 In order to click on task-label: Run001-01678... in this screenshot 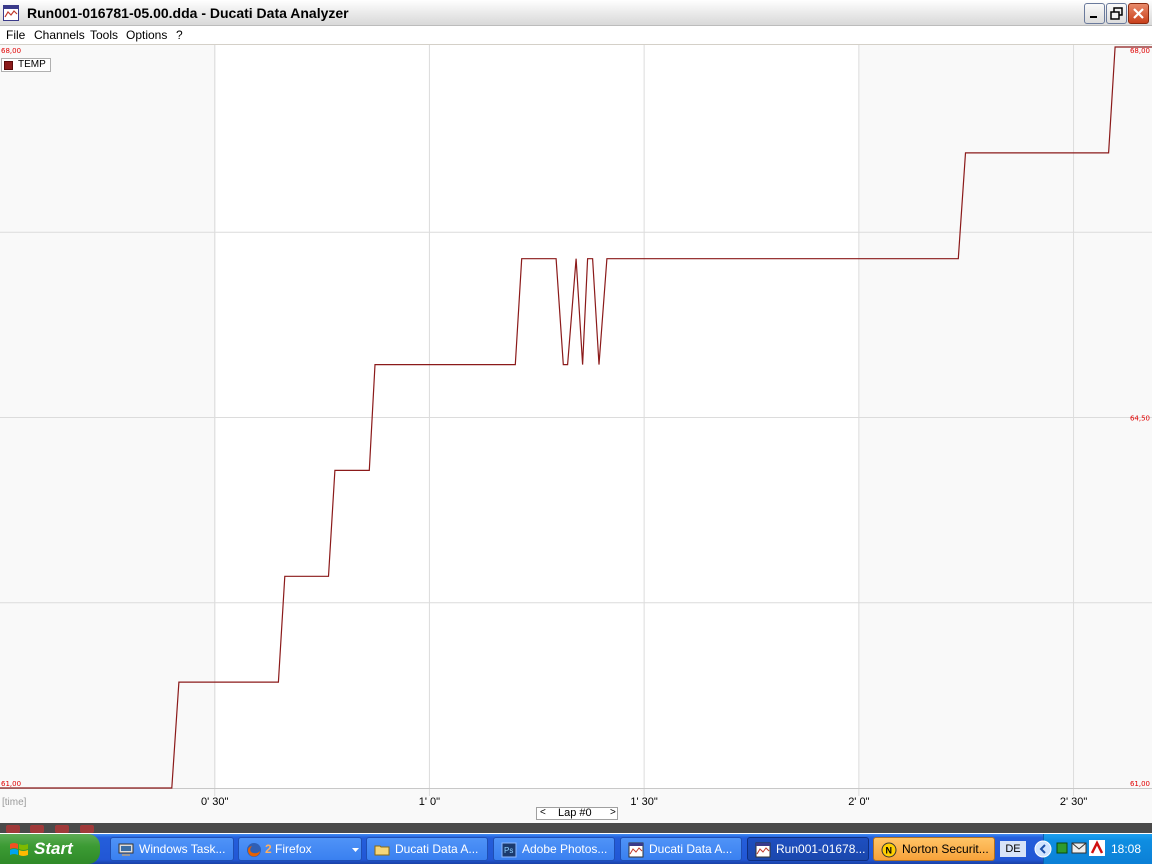, I will do `click(821, 849)`.